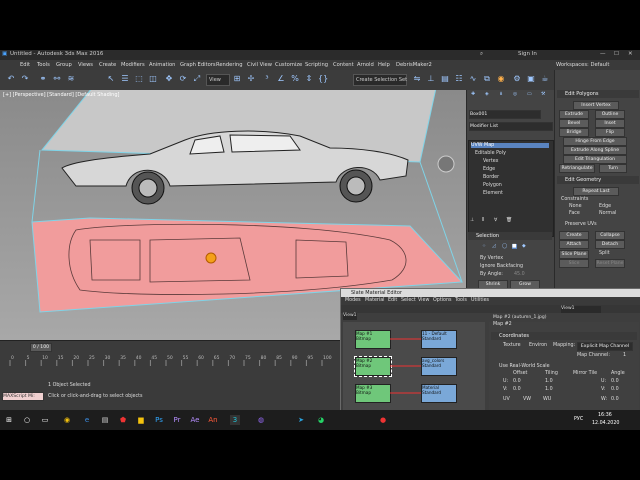  Describe the element at coordinates (598, 180) in the screenshot. I see `edit-geometry-header: Edit Geometry` at that location.